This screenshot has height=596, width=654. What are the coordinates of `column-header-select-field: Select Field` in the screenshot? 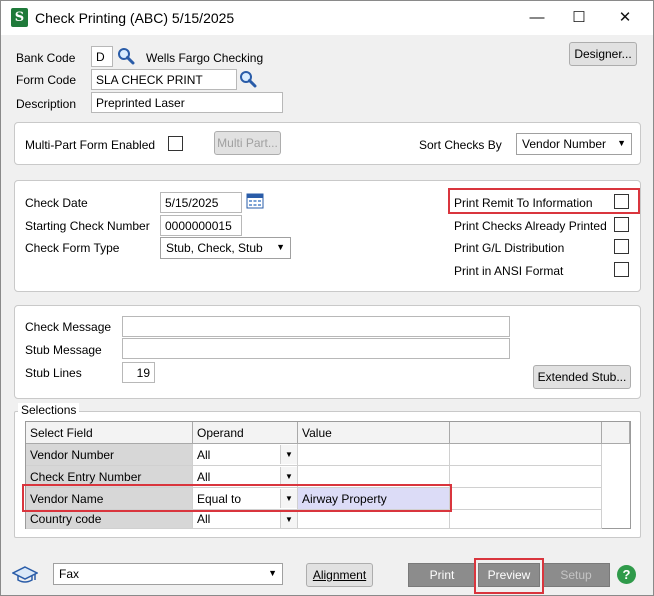 It's located at (109, 433).